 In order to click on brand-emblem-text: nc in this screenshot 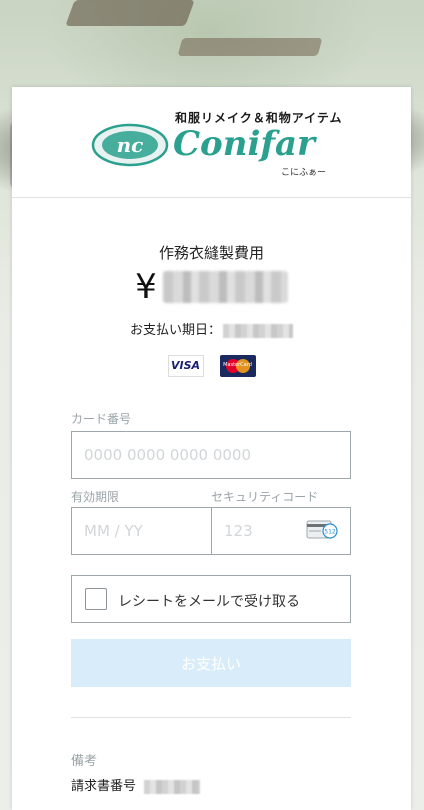, I will do `click(130, 145)`.